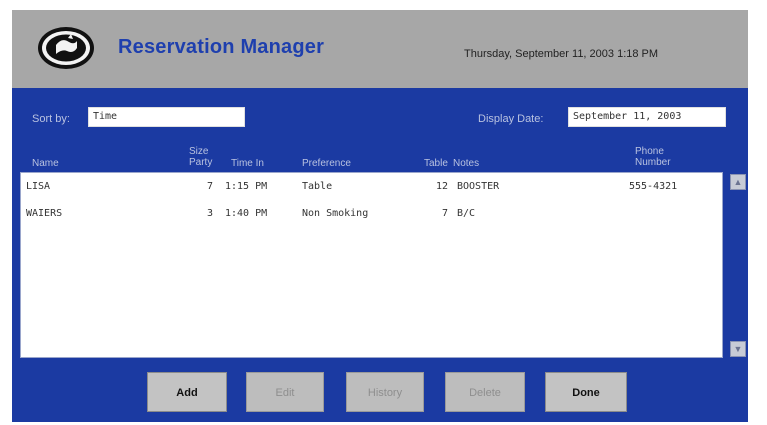 The height and width of the screenshot is (425, 767). Describe the element at coordinates (51, 119) in the screenshot. I see `sort-by-label: Sort by:` at that location.